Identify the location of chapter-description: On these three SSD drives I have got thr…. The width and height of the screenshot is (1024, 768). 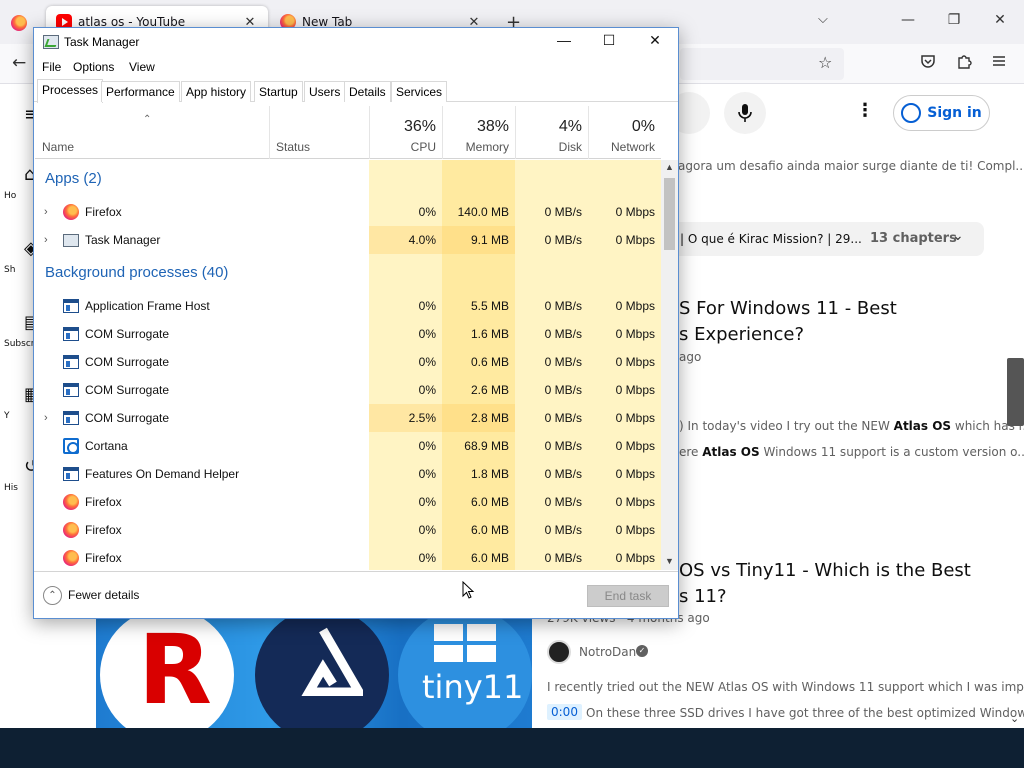
(805, 713).